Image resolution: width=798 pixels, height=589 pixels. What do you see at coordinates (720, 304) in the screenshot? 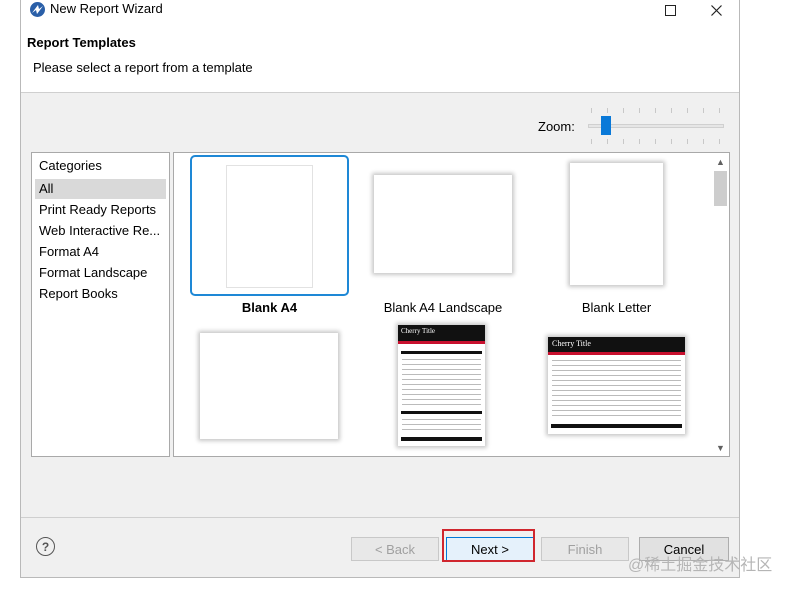
I see `gallery-scrollbar: ▲ ▼` at bounding box center [720, 304].